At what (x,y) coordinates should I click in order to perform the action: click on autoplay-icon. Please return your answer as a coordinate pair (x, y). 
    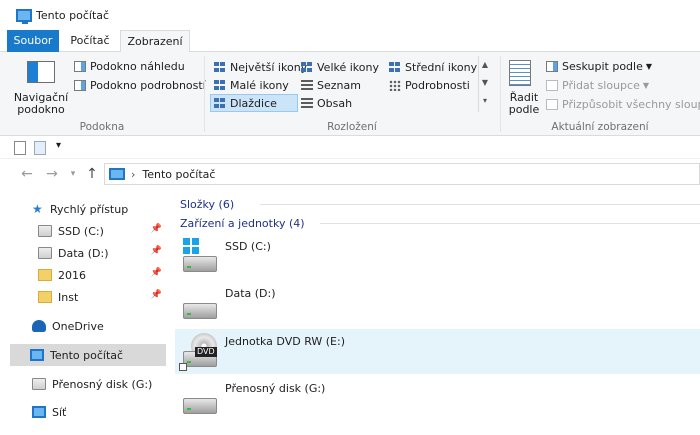
    Looking at the image, I should click on (183, 367).